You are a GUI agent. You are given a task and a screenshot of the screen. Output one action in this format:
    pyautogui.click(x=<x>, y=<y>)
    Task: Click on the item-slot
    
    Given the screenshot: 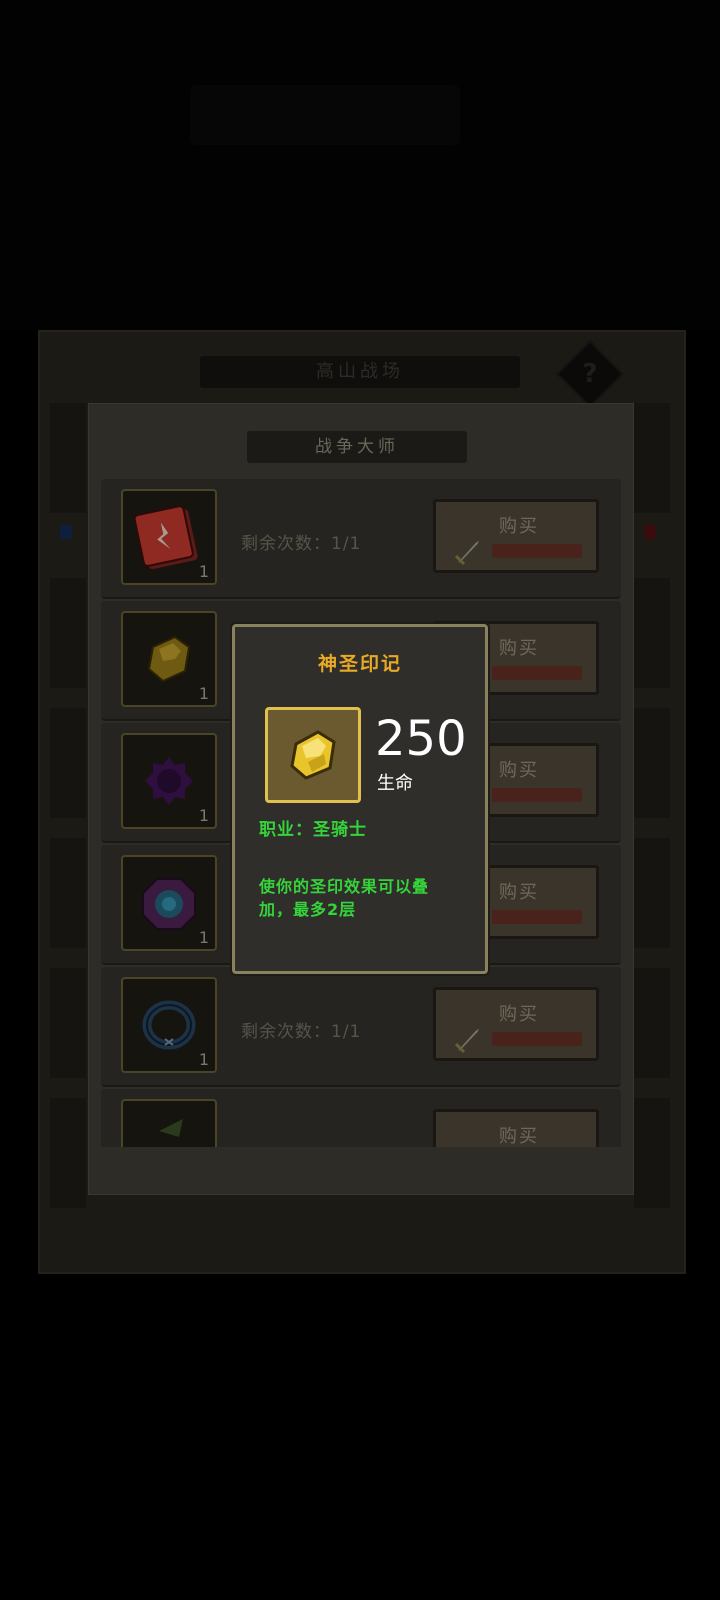 What is the action you would take?
    pyautogui.click(x=169, y=1123)
    